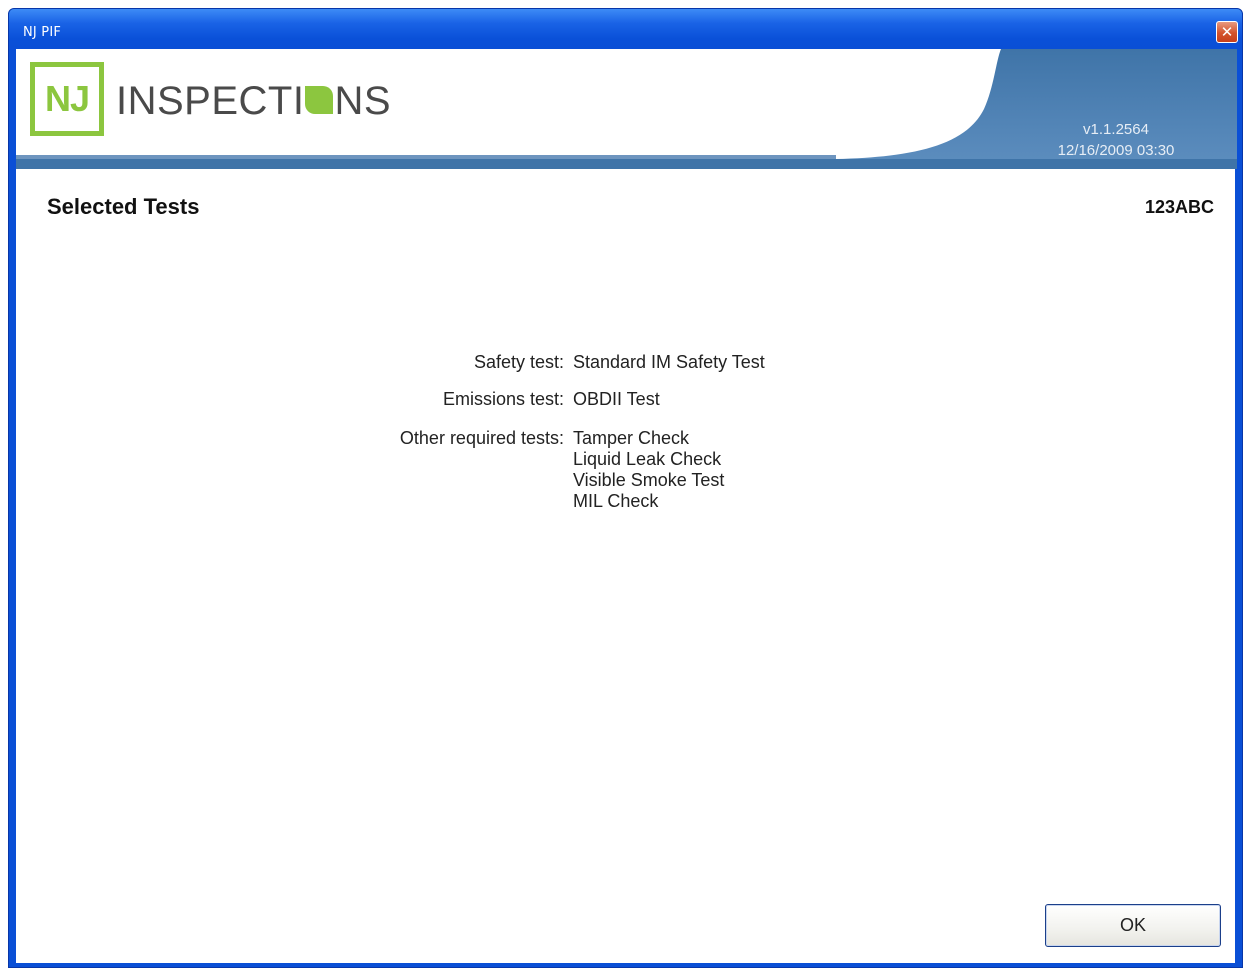 Image resolution: width=1245 pixels, height=969 pixels. I want to click on plate-number: 123ABC, so click(1179, 207).